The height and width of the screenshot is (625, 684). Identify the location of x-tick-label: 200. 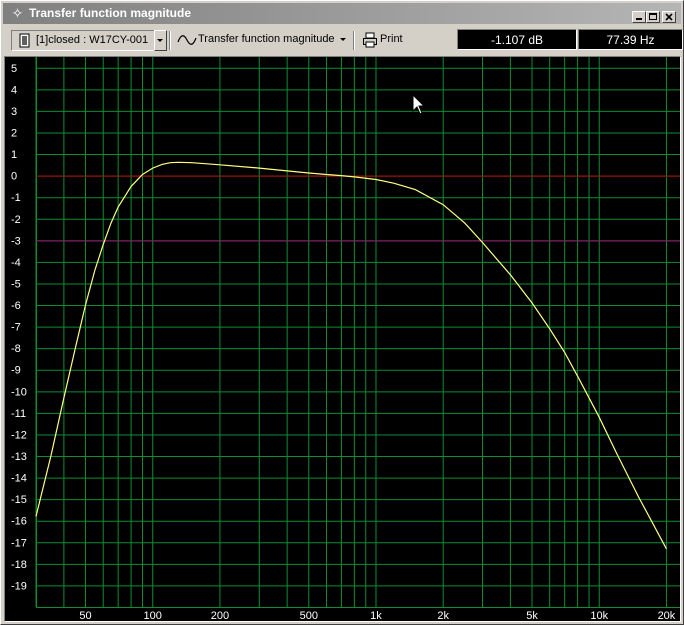
(220, 615).